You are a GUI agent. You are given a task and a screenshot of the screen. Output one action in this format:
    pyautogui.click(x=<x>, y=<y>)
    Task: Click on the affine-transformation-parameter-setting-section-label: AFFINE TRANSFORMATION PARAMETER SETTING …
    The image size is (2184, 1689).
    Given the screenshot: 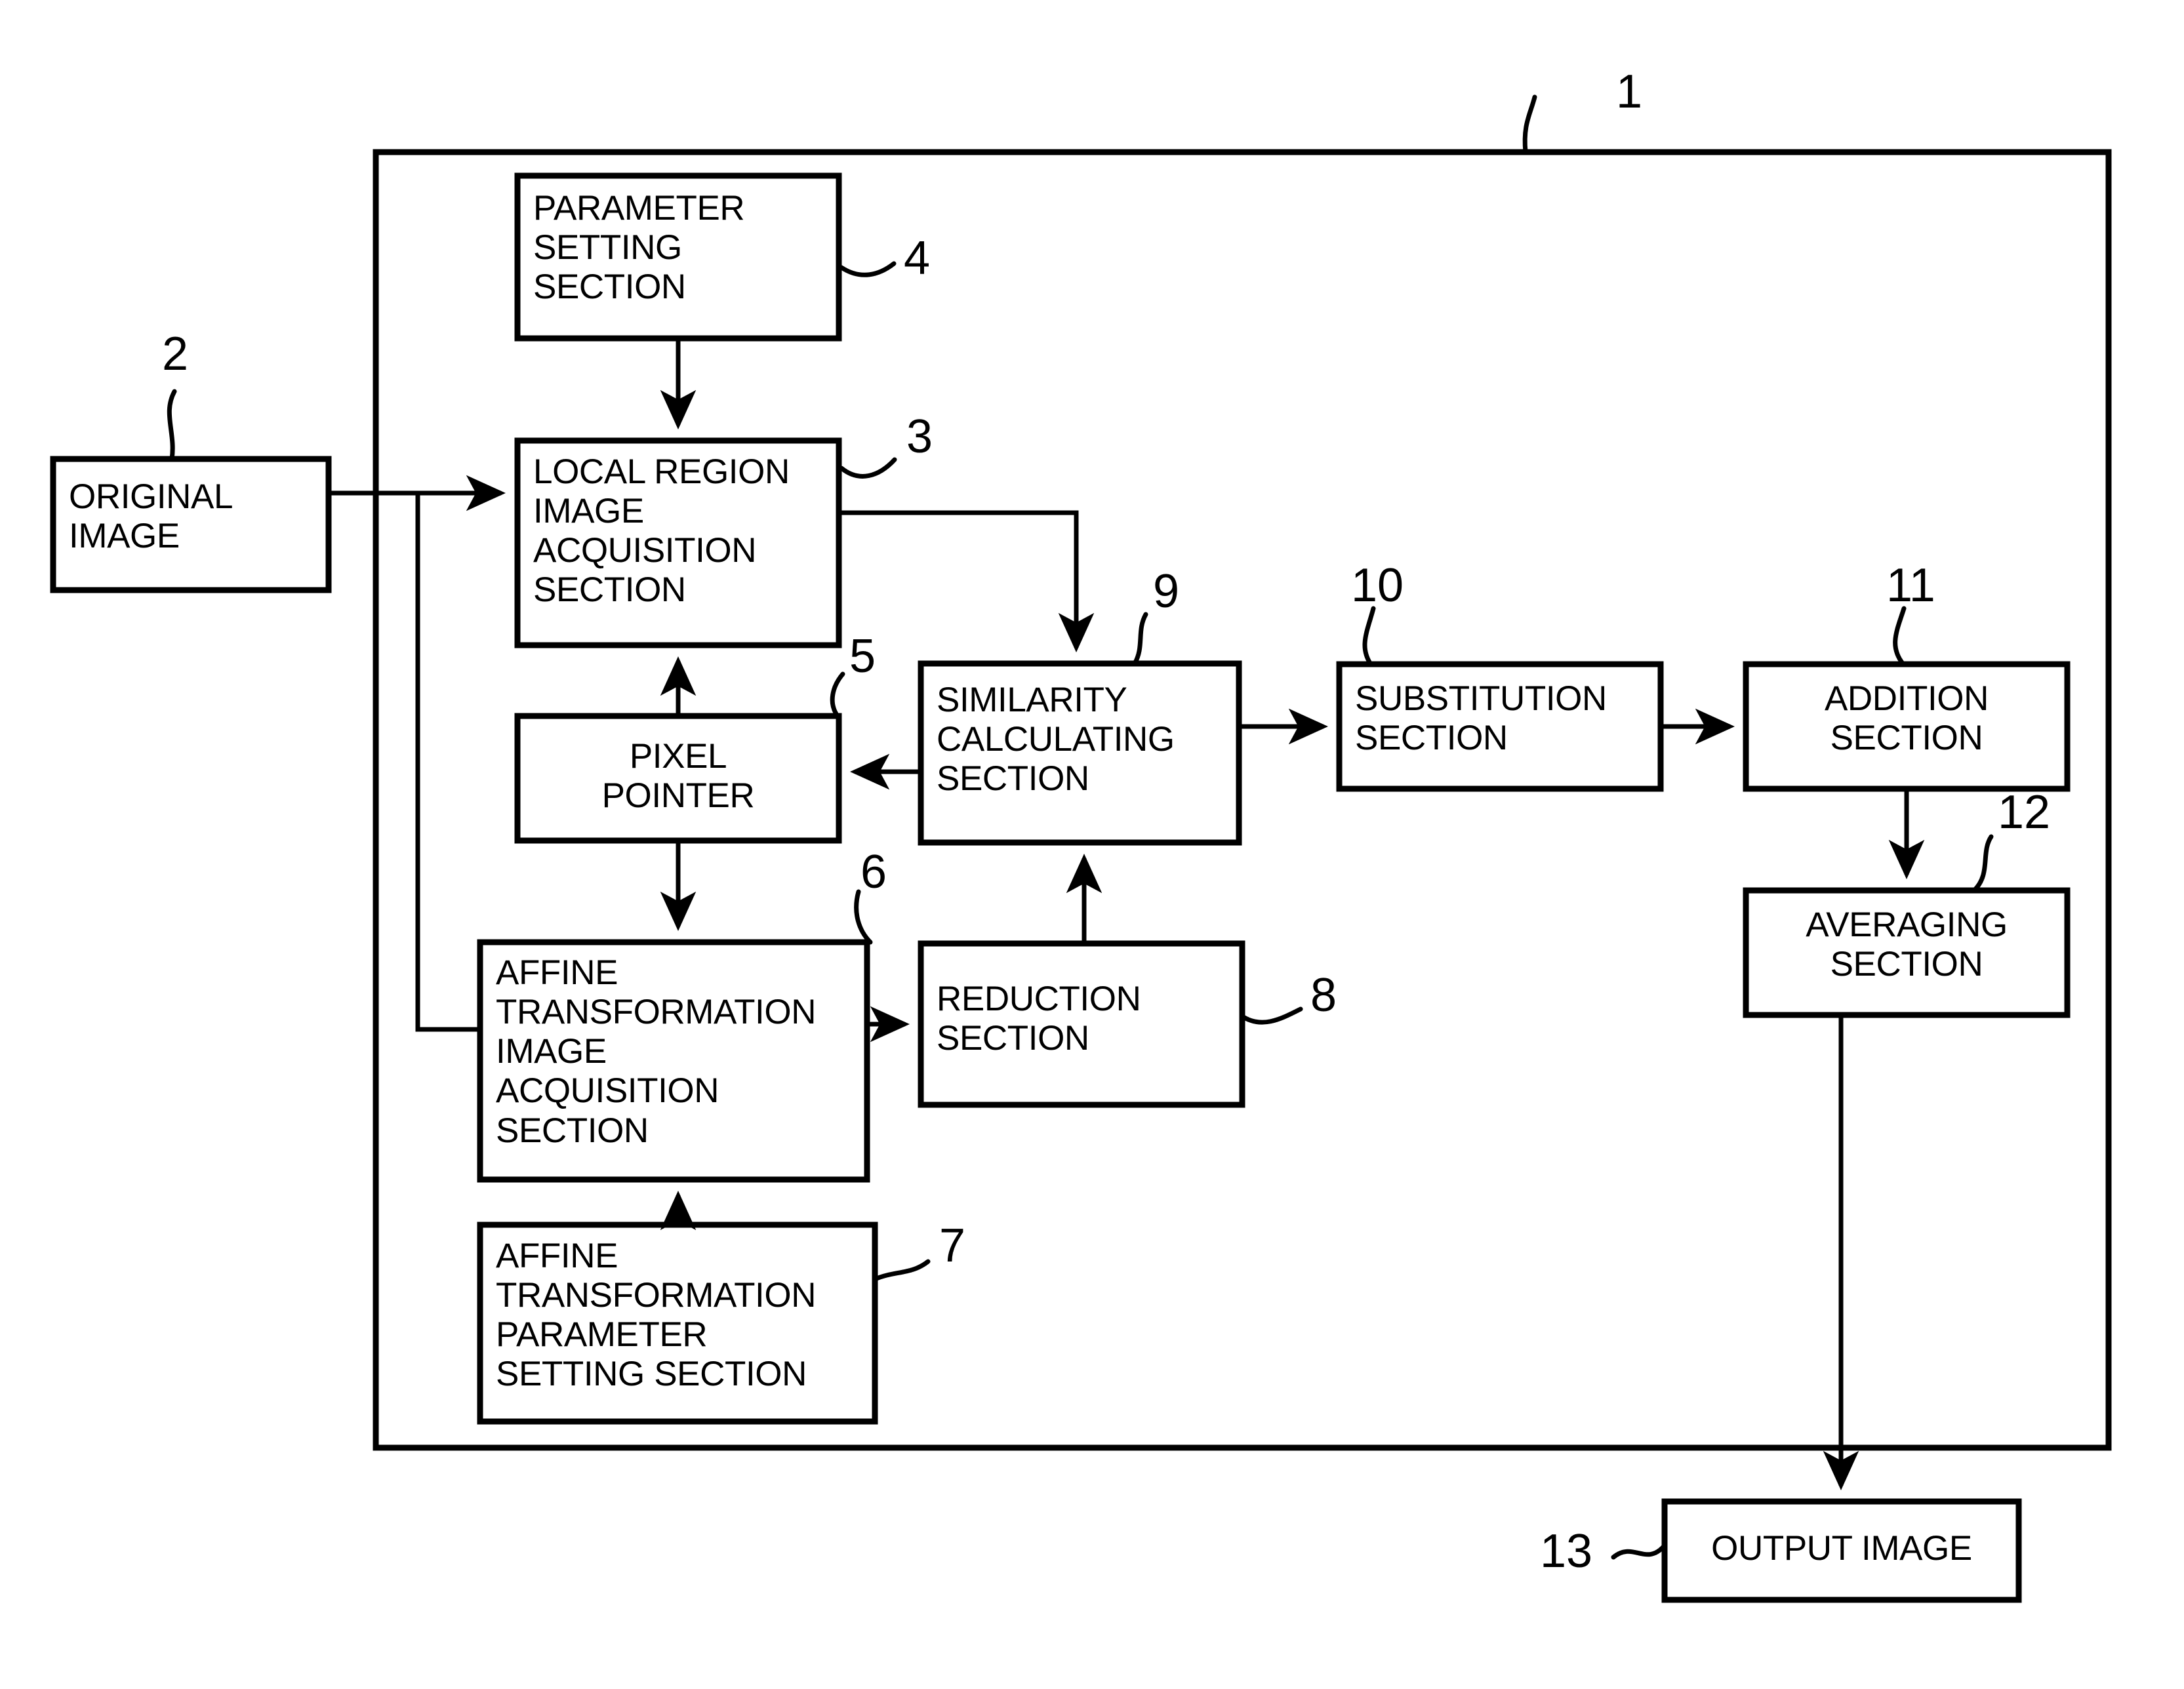 What is the action you would take?
    pyautogui.click(x=656, y=1315)
    